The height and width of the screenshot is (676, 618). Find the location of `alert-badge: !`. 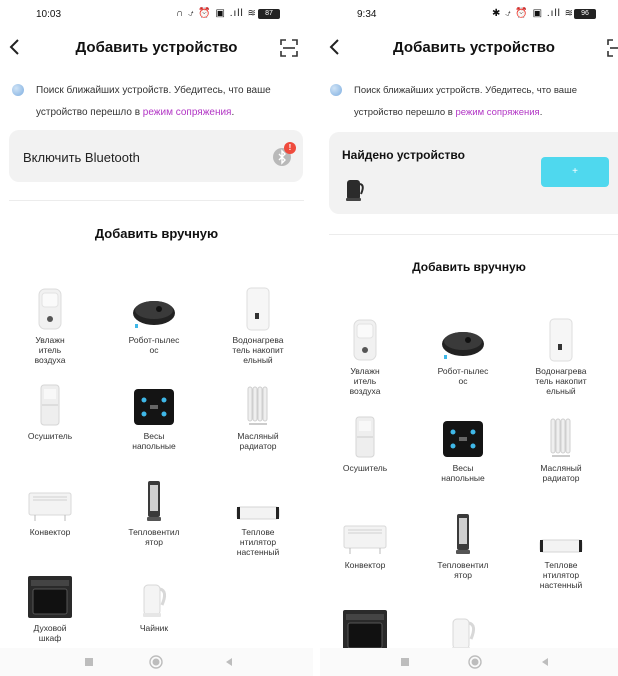

alert-badge: ! is located at coordinates (290, 148).